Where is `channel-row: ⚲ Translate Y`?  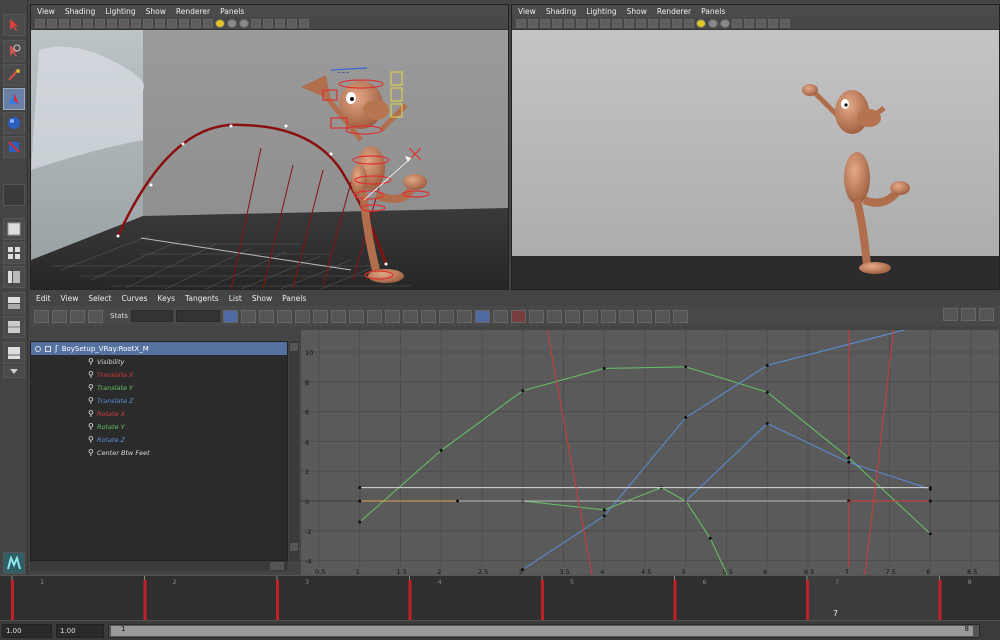
channel-row: ⚲ Translate Y is located at coordinates (159, 387).